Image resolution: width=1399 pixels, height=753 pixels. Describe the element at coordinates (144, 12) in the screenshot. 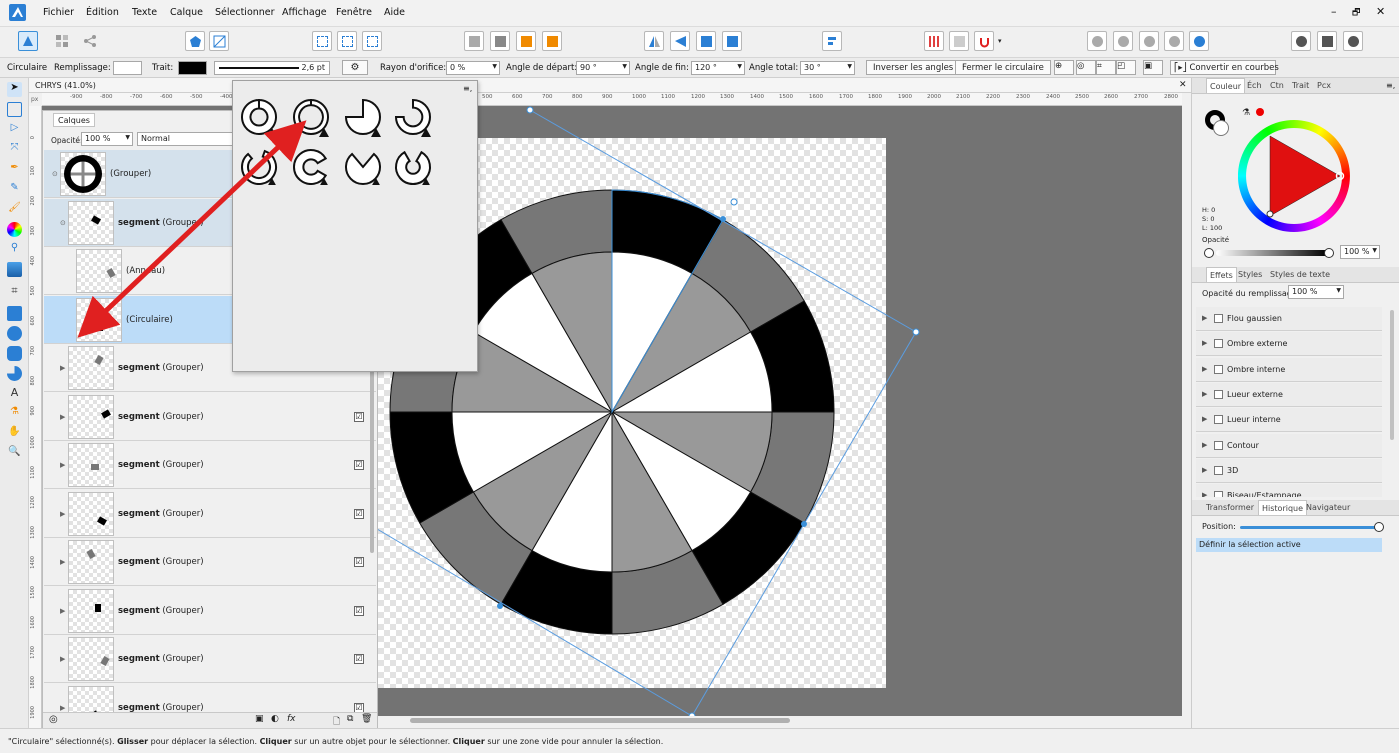

I see `menu-texte: Texte` at that location.